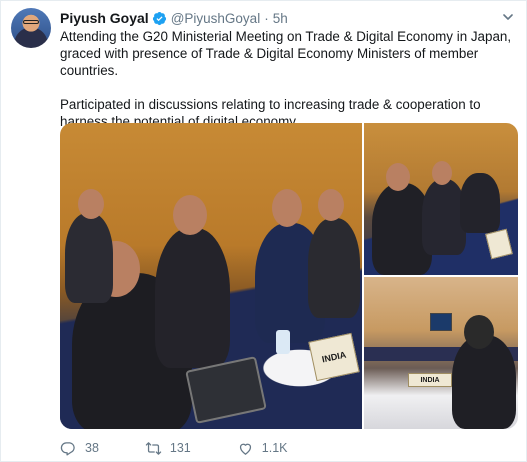 Image resolution: width=527 pixels, height=462 pixels. I want to click on person-back-left, so click(89, 258).